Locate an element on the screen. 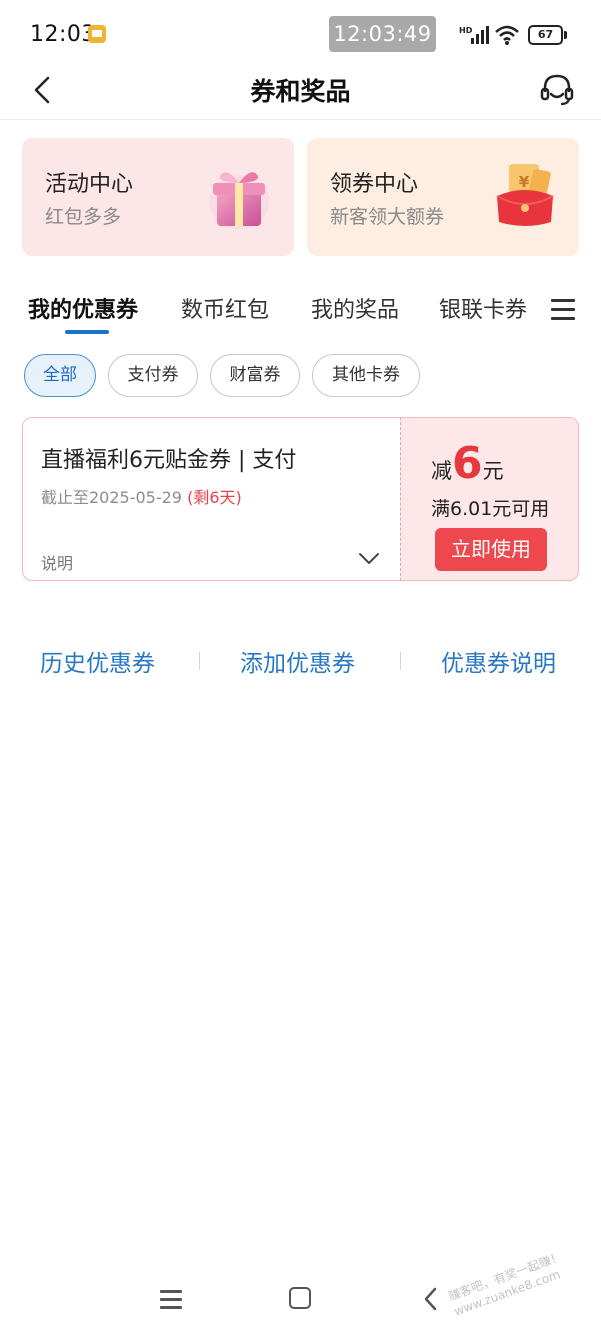 Image resolution: width=601 pixels, height=1334 pixels. activity-center-card: 活动中心 红包多多 is located at coordinates (158, 197).